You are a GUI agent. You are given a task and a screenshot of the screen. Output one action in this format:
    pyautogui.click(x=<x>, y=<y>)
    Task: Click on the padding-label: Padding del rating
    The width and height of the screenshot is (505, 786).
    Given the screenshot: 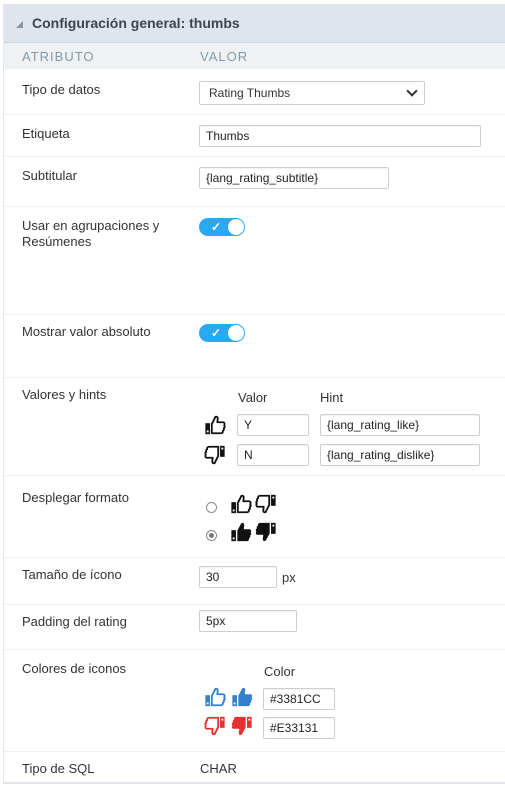 What is the action you would take?
    pyautogui.click(x=74, y=621)
    